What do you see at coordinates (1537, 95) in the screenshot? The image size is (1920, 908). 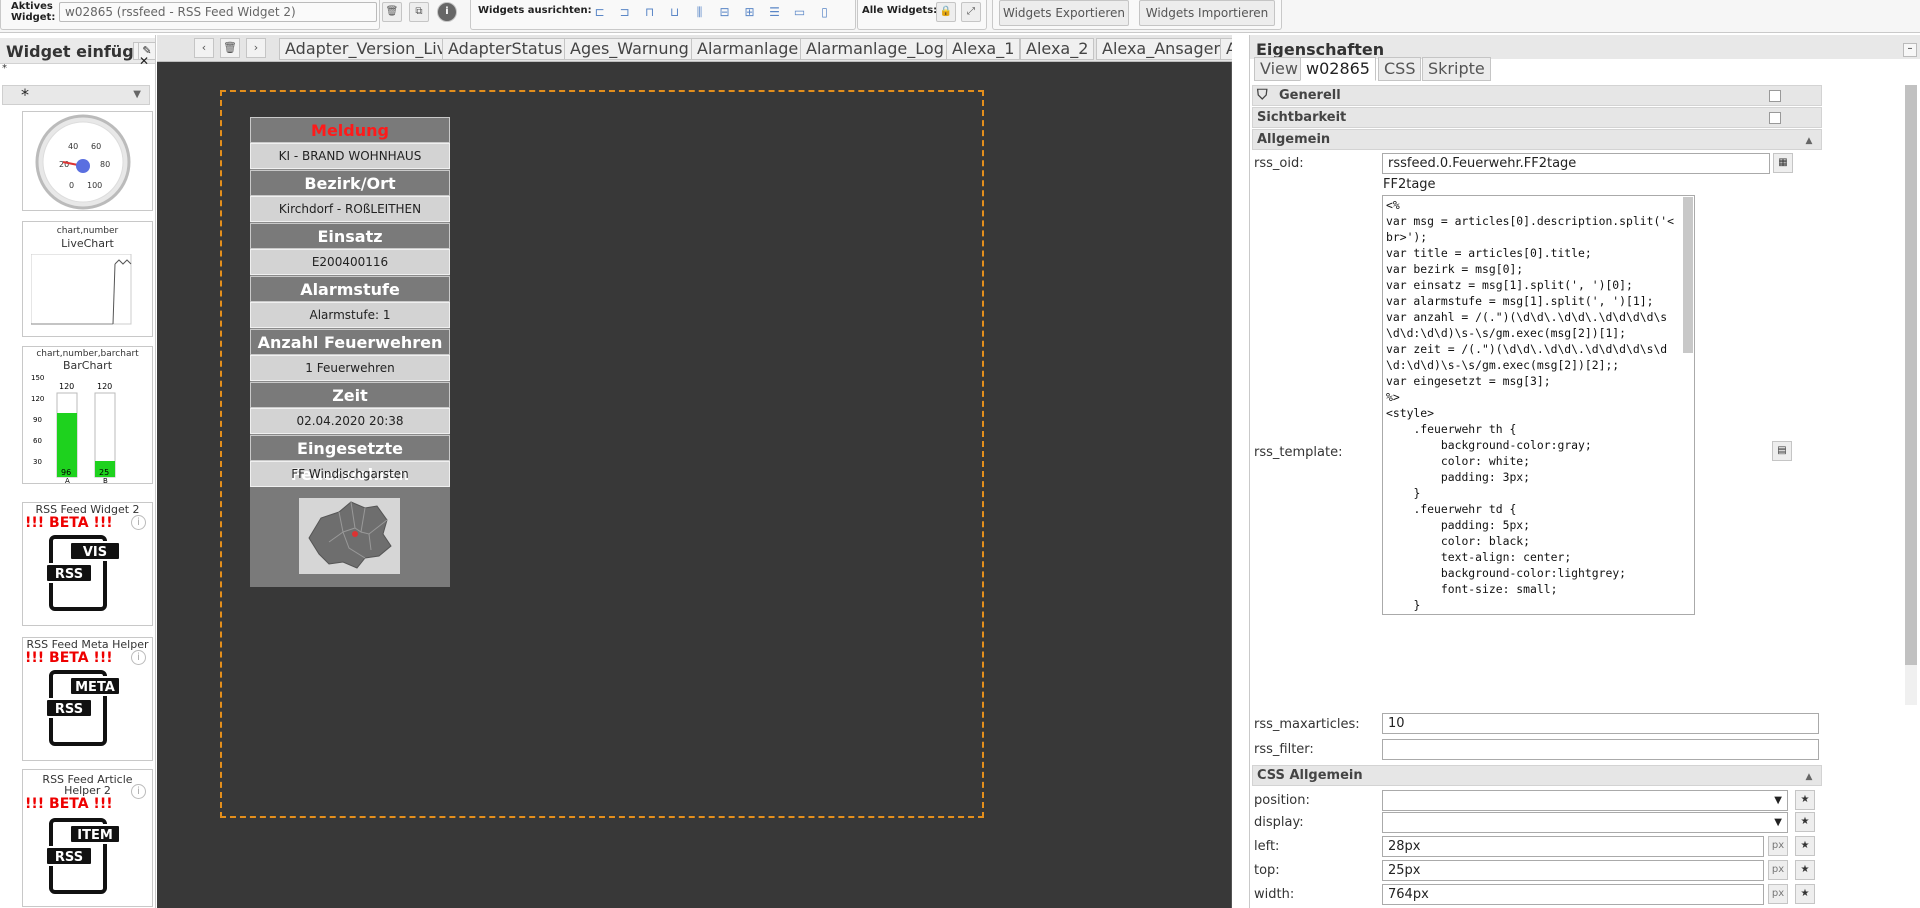 I see `group-generell: ⛉ Generell` at bounding box center [1537, 95].